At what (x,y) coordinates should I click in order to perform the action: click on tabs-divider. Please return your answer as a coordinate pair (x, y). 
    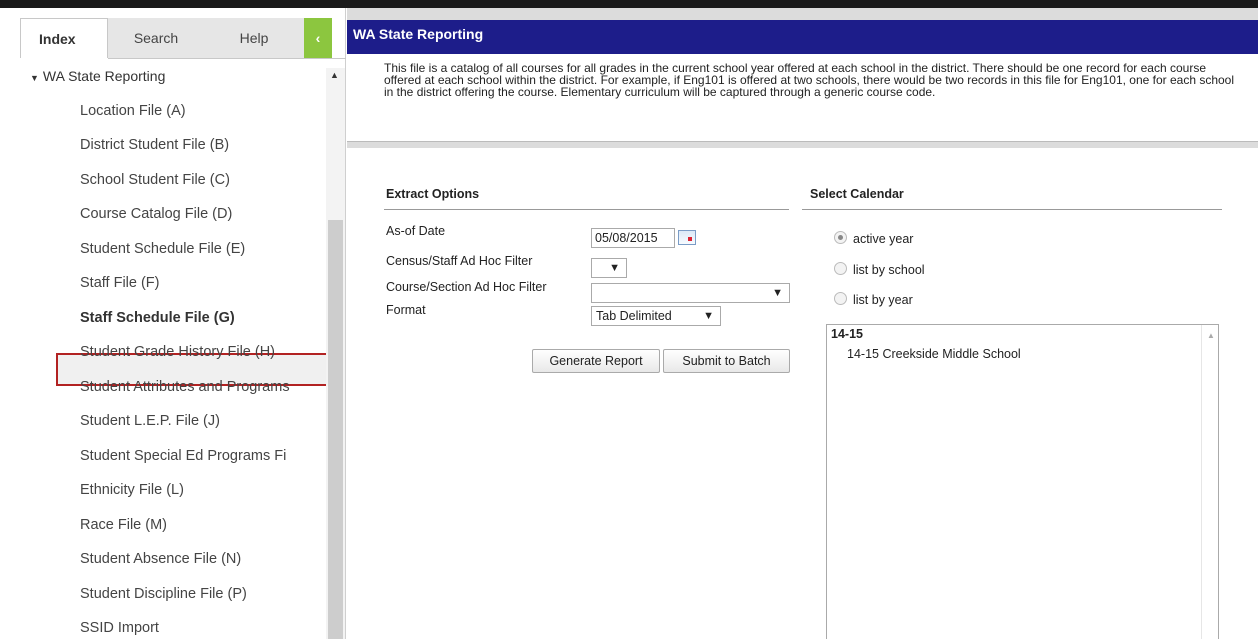
    Looking at the image, I should click on (227, 58).